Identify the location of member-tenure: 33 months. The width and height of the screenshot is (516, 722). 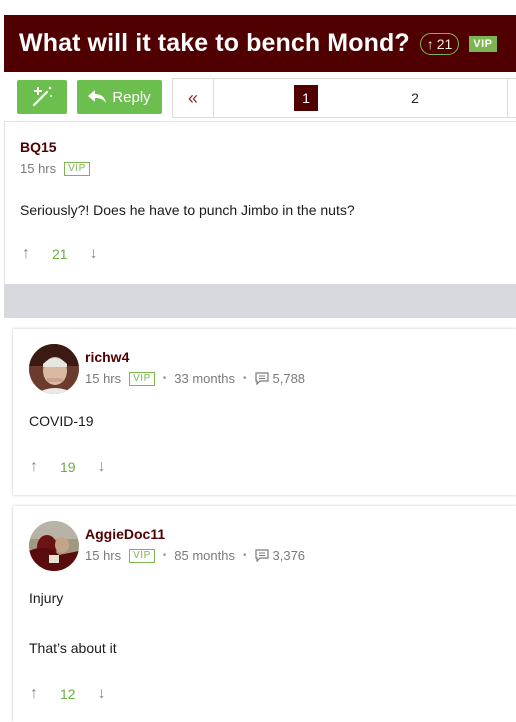
(204, 378).